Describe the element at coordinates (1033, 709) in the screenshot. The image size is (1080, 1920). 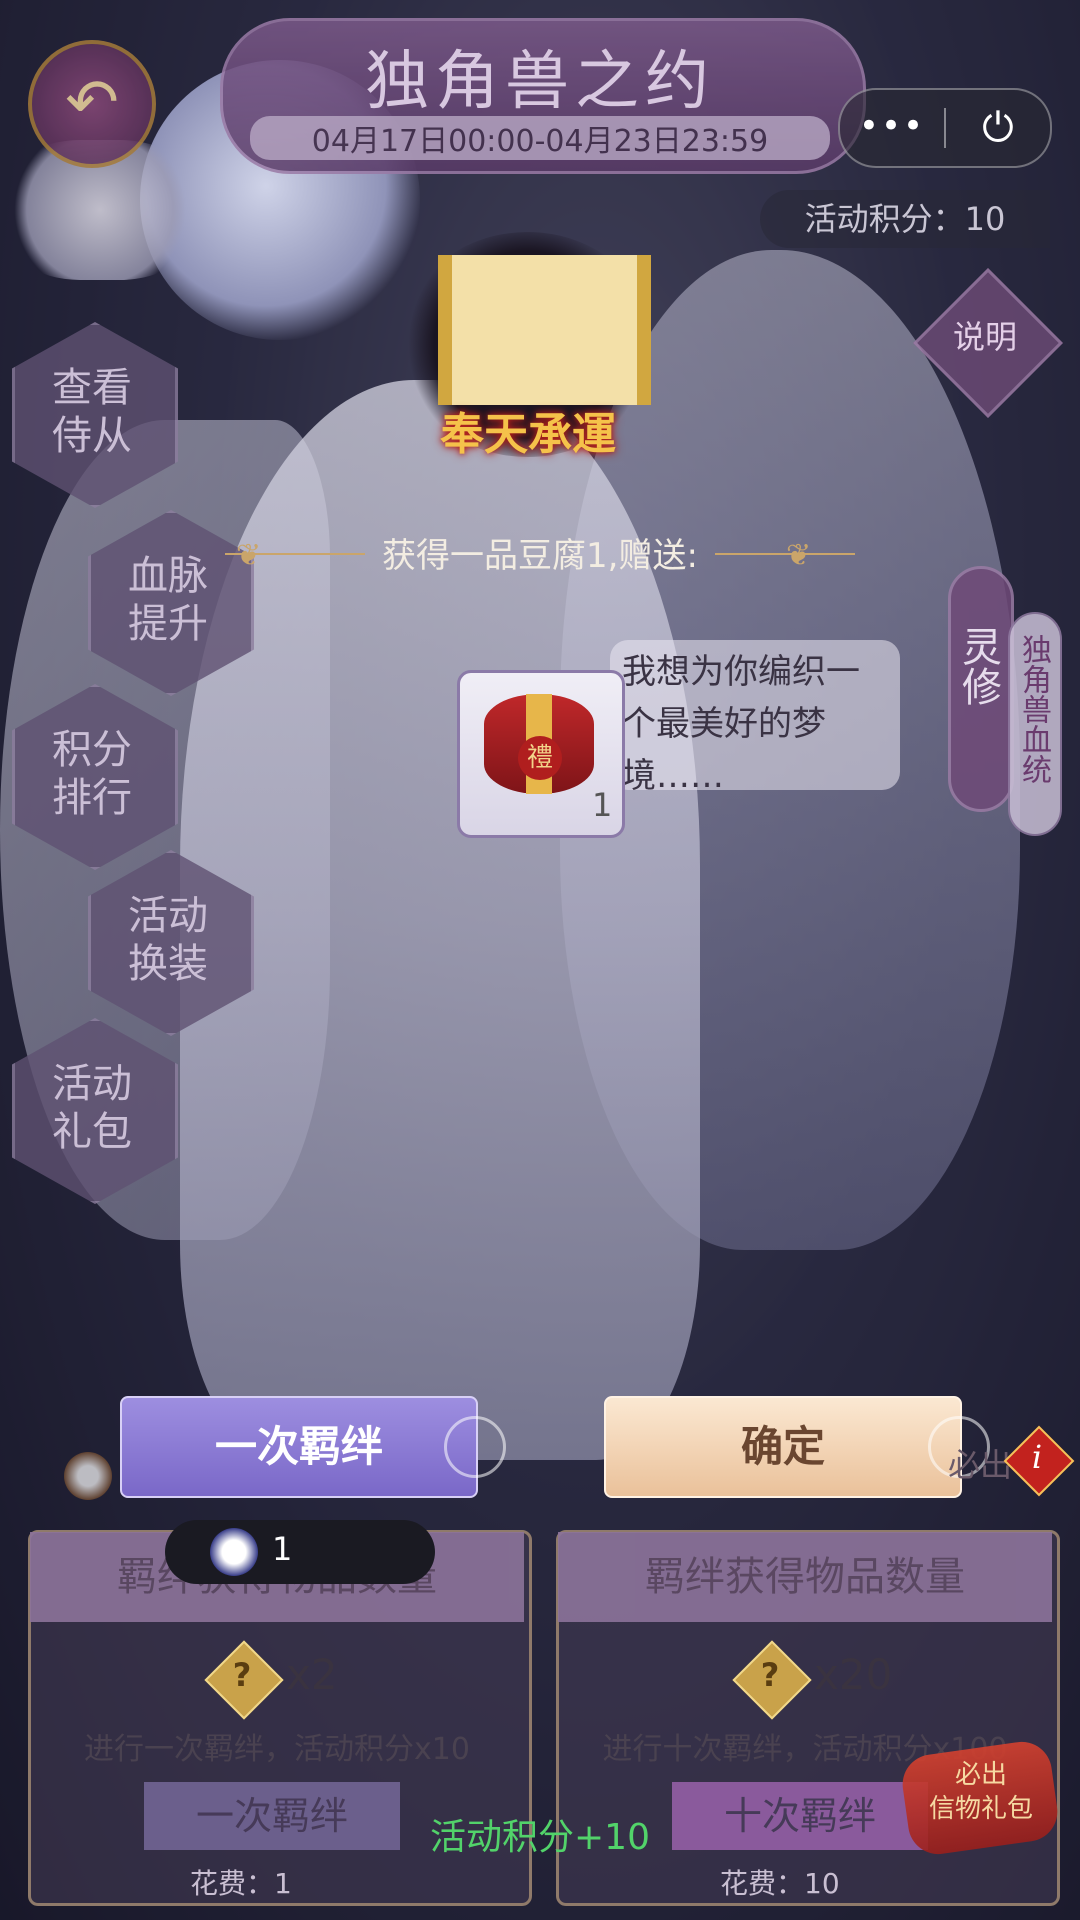
I see `bloodline-text: 独角兽血统` at that location.